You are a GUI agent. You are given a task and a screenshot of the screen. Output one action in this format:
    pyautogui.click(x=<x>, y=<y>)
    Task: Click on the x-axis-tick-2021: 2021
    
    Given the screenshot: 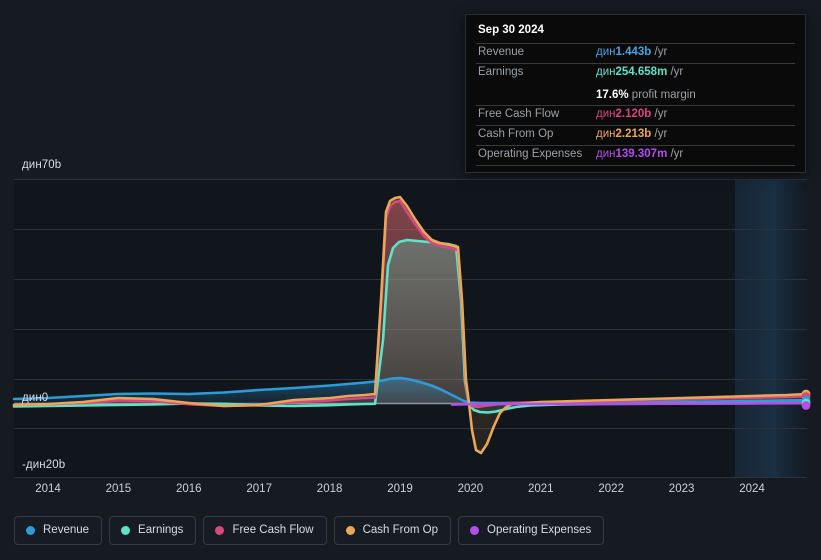 What is the action you would take?
    pyautogui.click(x=541, y=489)
    